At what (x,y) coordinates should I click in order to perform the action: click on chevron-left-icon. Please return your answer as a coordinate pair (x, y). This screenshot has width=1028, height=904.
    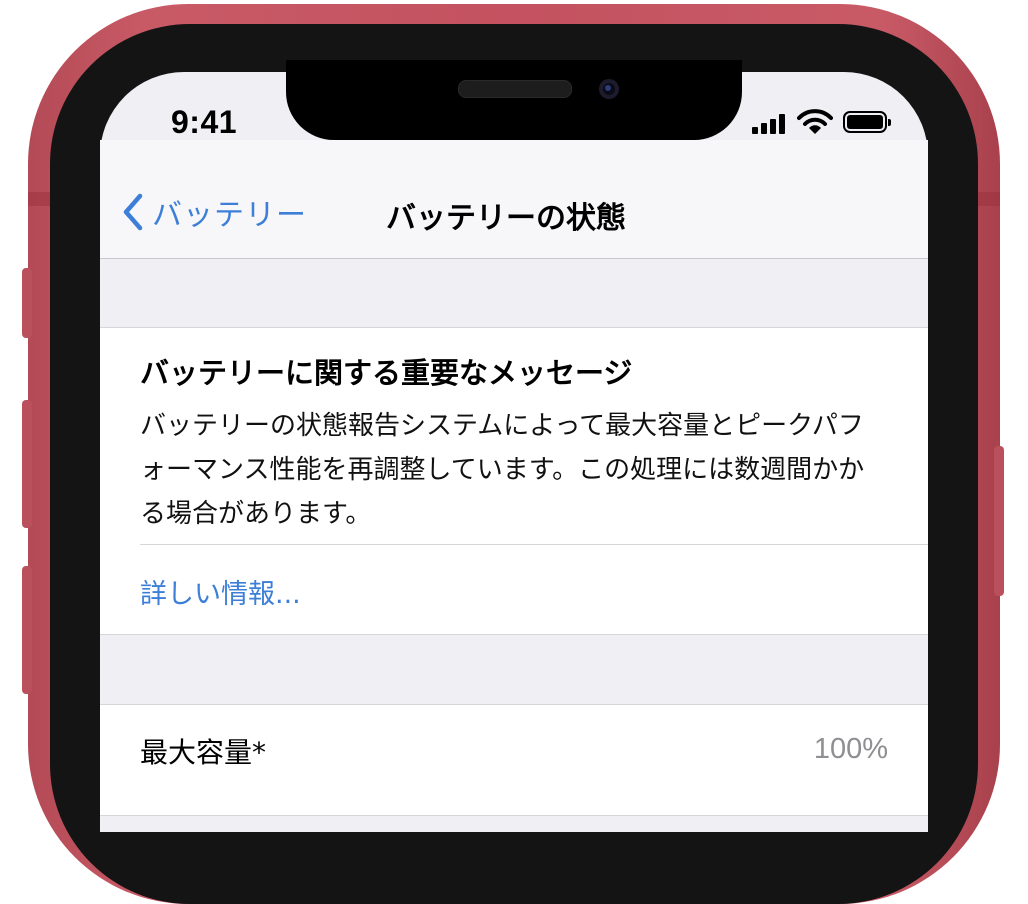
    Looking at the image, I should click on (133, 212).